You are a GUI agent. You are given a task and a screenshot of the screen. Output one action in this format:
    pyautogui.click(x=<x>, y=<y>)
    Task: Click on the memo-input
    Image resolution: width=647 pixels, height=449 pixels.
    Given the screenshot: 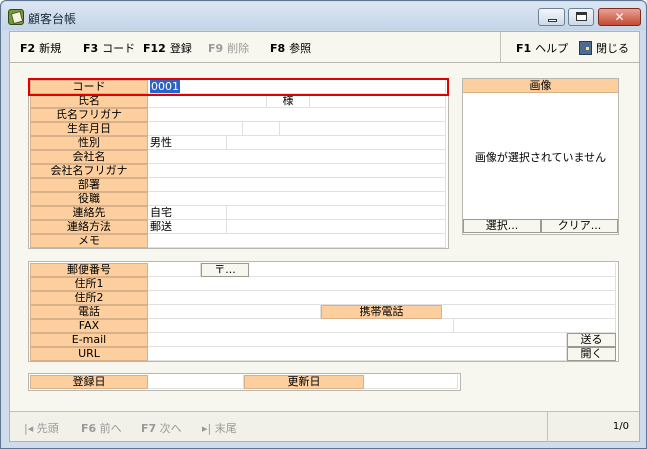 What is the action you would take?
    pyautogui.click(x=297, y=241)
    